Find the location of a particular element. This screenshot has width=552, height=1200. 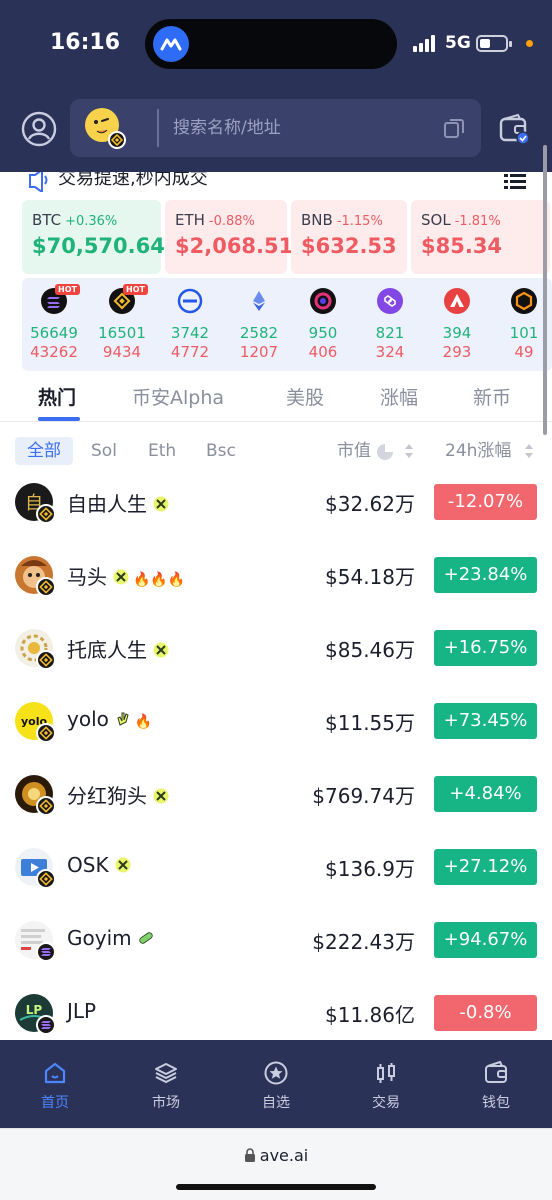

home-indicator is located at coordinates (276, 1187).